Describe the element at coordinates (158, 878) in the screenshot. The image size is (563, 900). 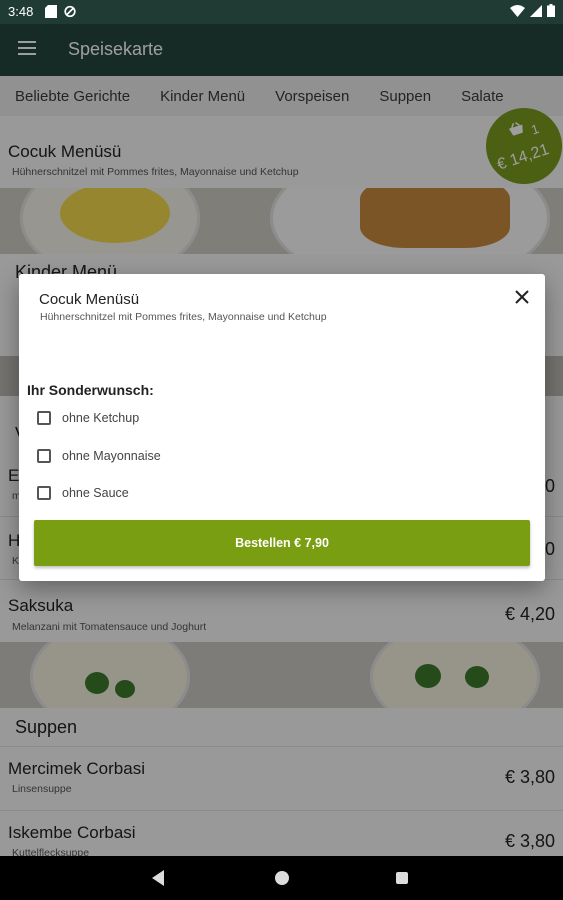
I see `back-icon` at that location.